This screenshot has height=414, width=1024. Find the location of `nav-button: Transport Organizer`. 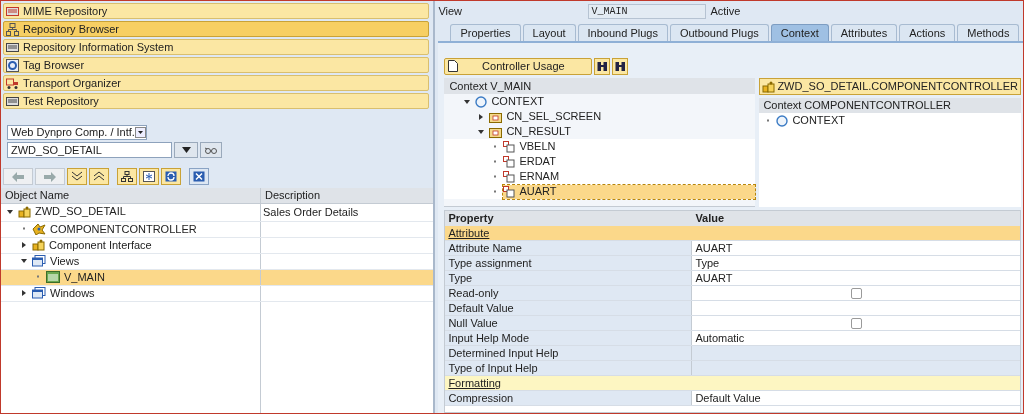

nav-button: Transport Organizer is located at coordinates (216, 83).